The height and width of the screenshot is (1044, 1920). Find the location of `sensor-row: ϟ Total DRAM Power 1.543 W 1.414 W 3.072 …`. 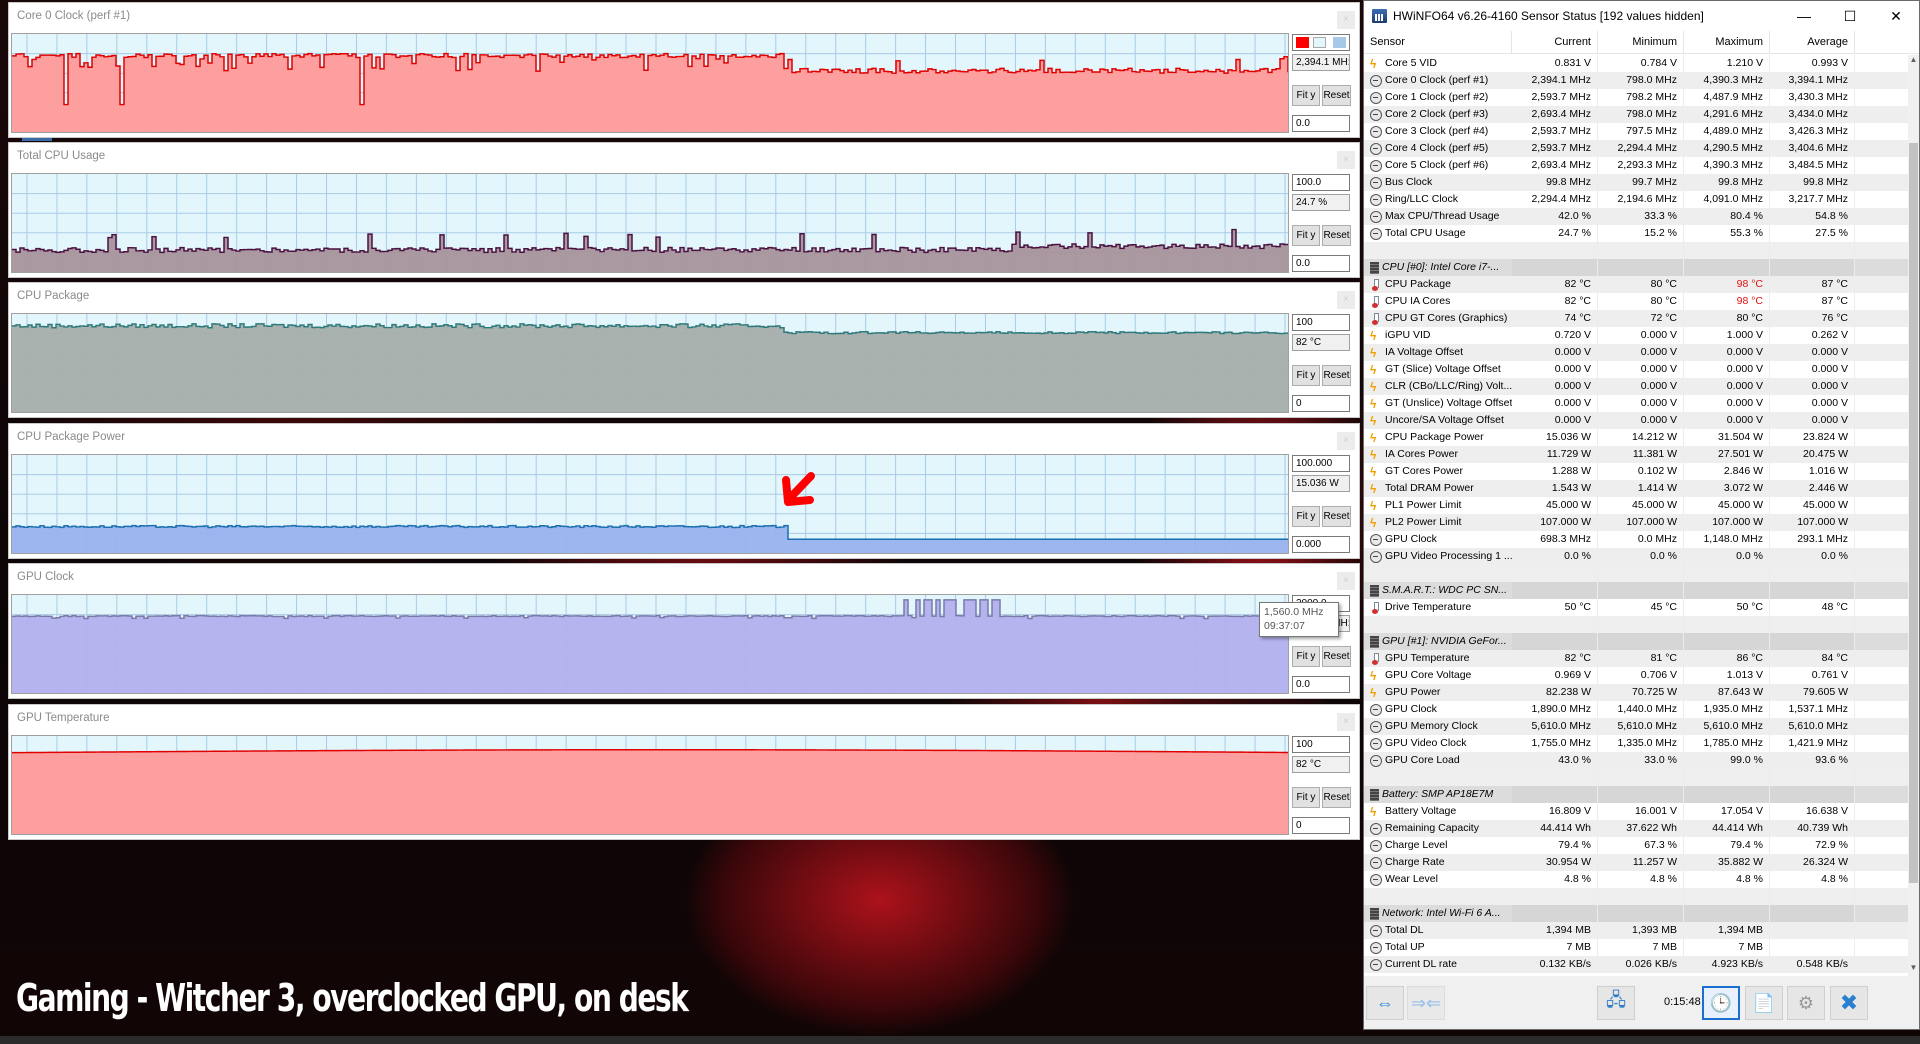

sensor-row: ϟ Total DRAM Power 1.543 W 1.414 W 3.072 … is located at coordinates (1636, 488).